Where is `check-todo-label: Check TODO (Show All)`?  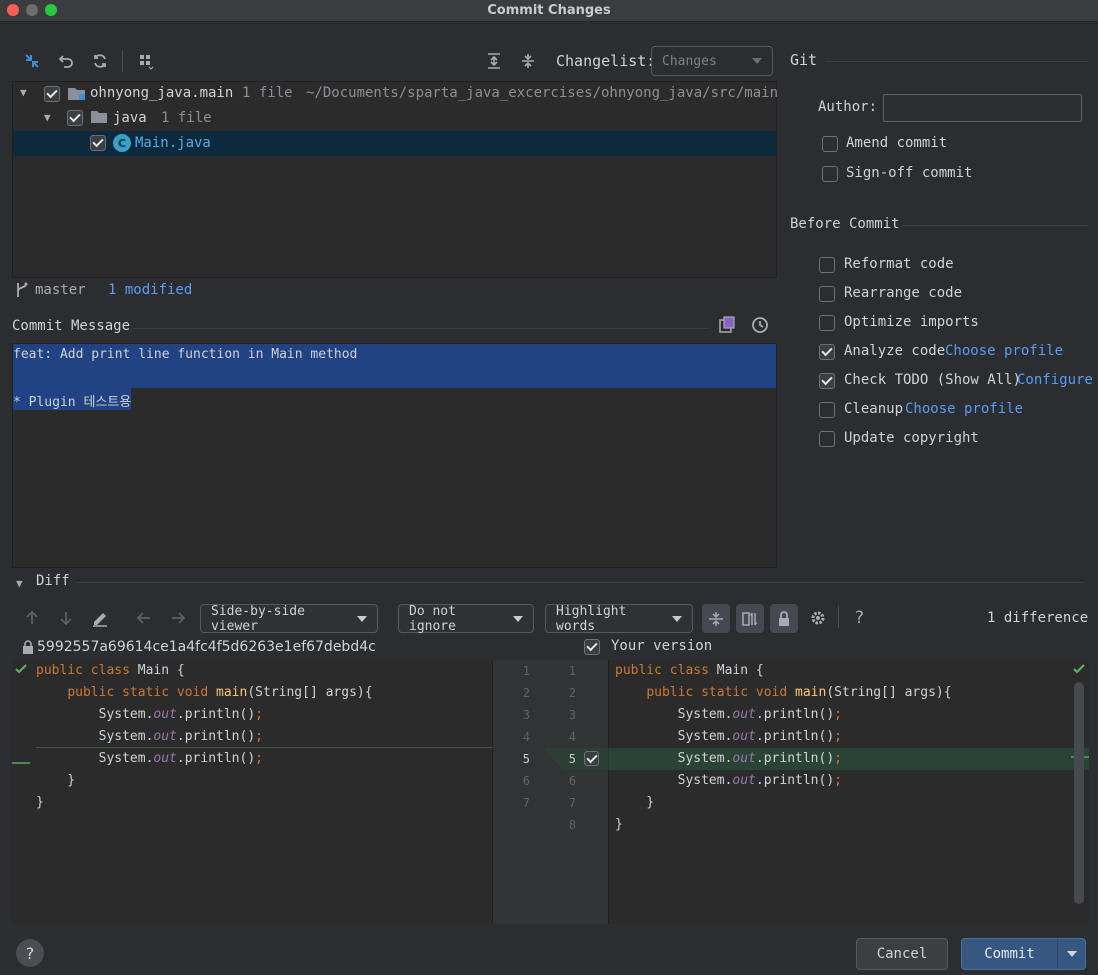 check-todo-label: Check TODO (Show All) is located at coordinates (932, 380).